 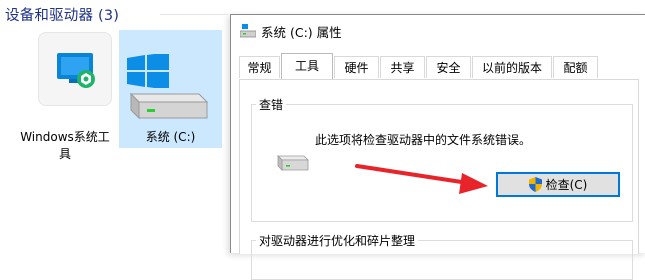 What do you see at coordinates (423, 140) in the screenshot?
I see `error-check-description: 此选项将检查驱动器中的文件系统错误。` at bounding box center [423, 140].